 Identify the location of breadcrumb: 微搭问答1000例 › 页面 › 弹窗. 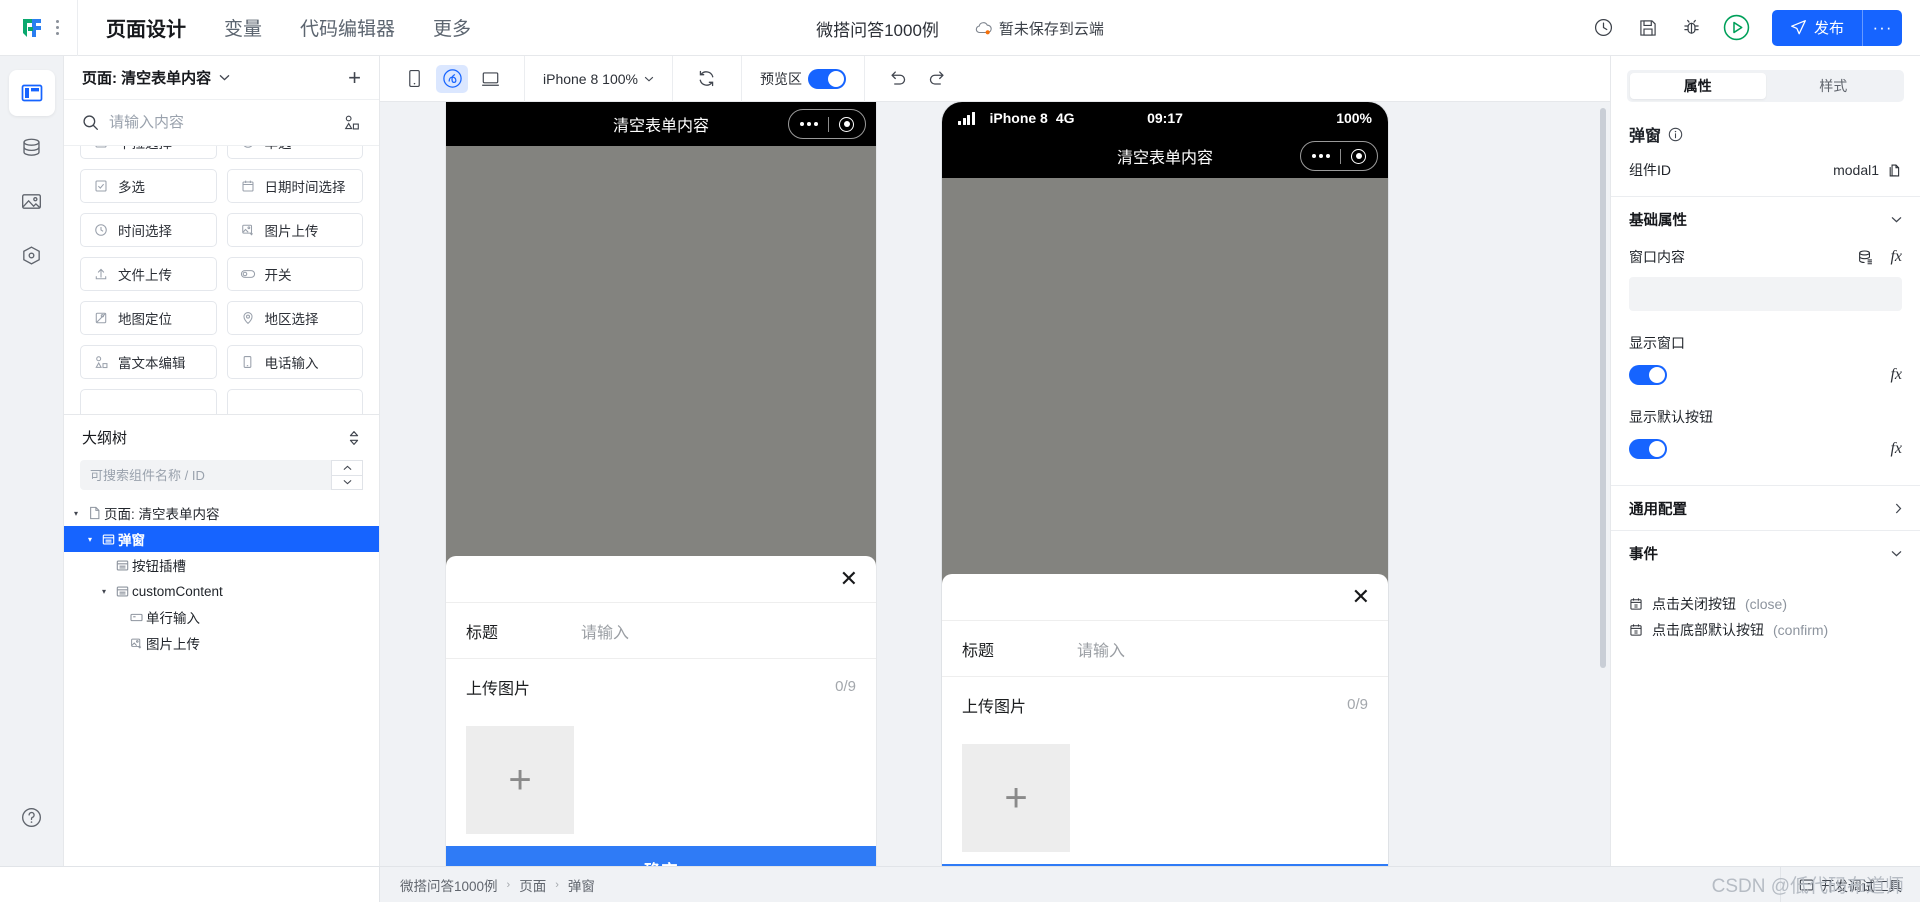
(487, 885).